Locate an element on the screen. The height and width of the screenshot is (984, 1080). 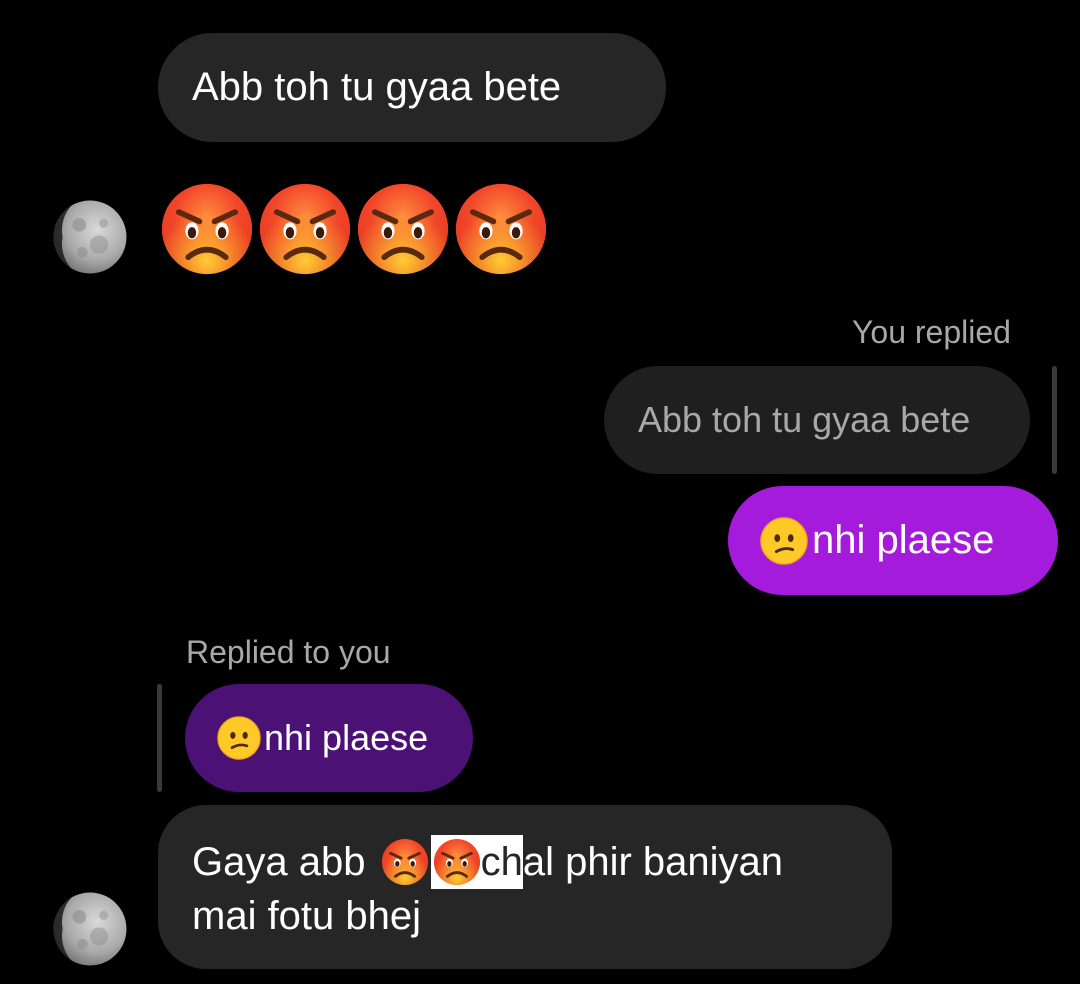
emoji-message is located at coordinates (356, 230).